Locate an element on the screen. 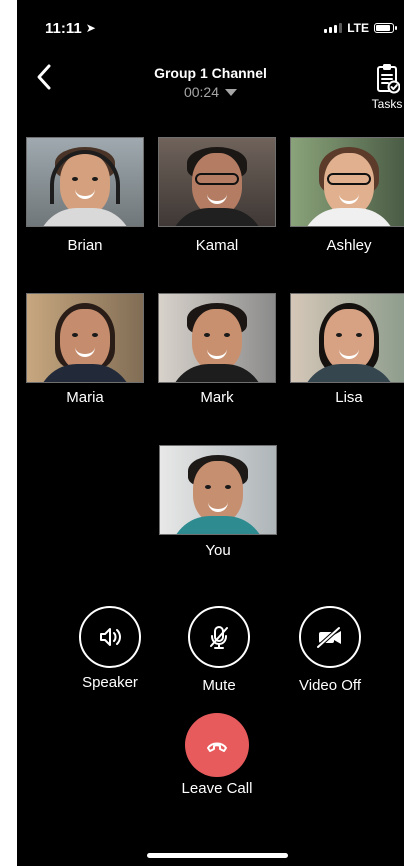 The image size is (404, 866). participant-name: You is located at coordinates (218, 550).